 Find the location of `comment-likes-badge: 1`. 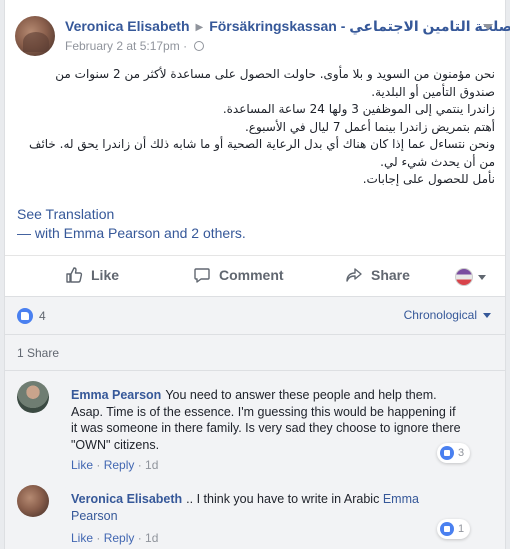

comment-likes-badge: 1 is located at coordinates (454, 529).